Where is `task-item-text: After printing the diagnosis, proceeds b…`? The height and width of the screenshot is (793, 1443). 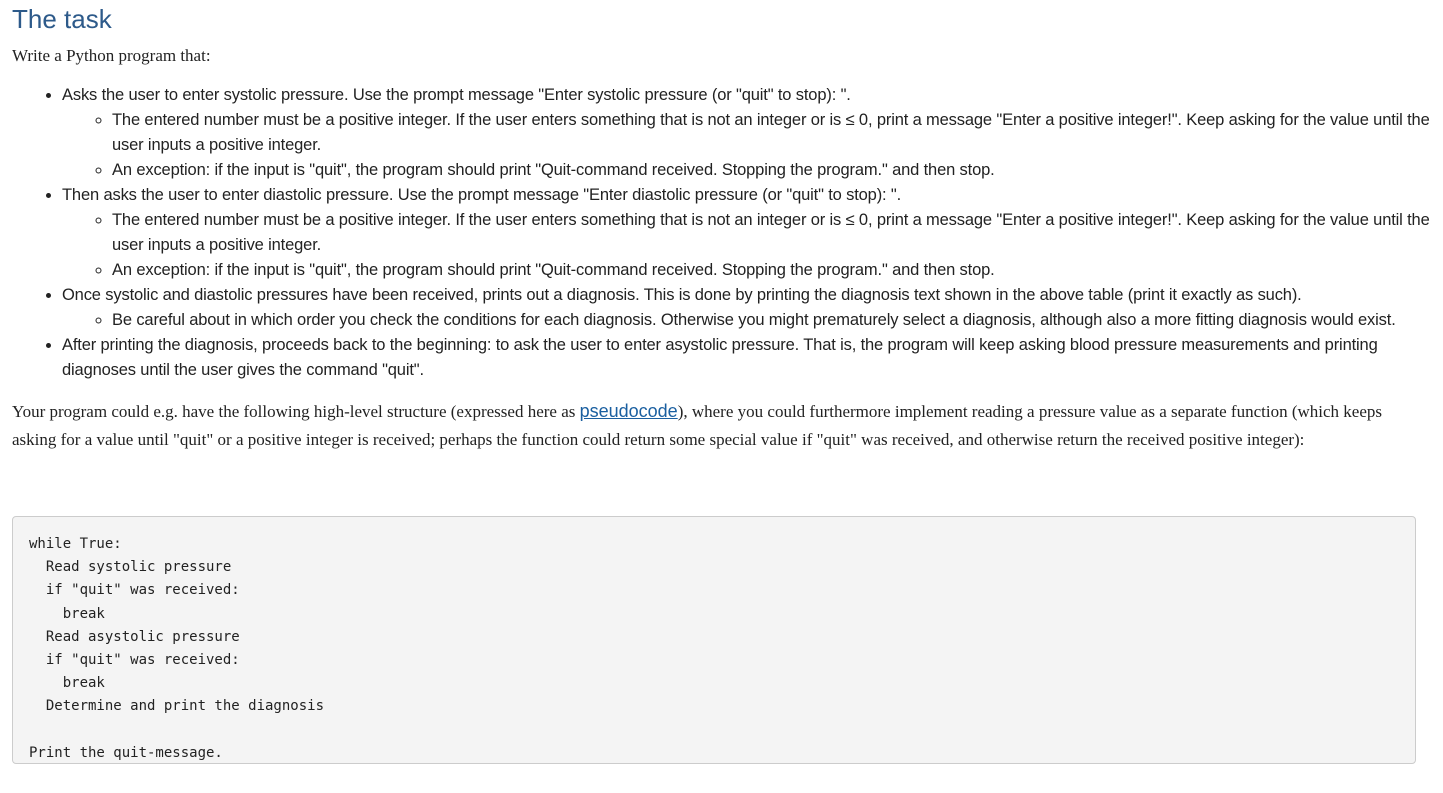 task-item-text: After printing the diagnosis, proceeds b… is located at coordinates (720, 357).